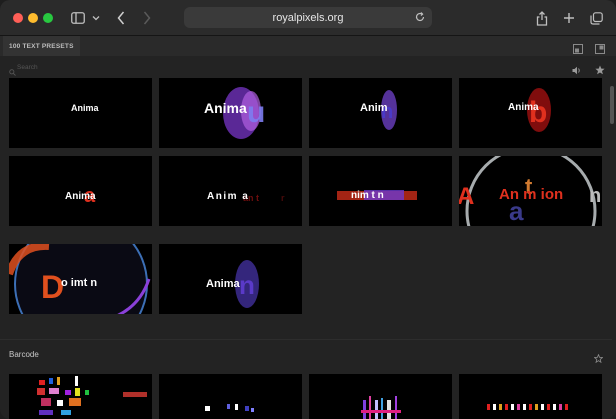 This screenshot has width=616, height=419. Describe the element at coordinates (420, 19) in the screenshot. I see `reload-icon` at that location.